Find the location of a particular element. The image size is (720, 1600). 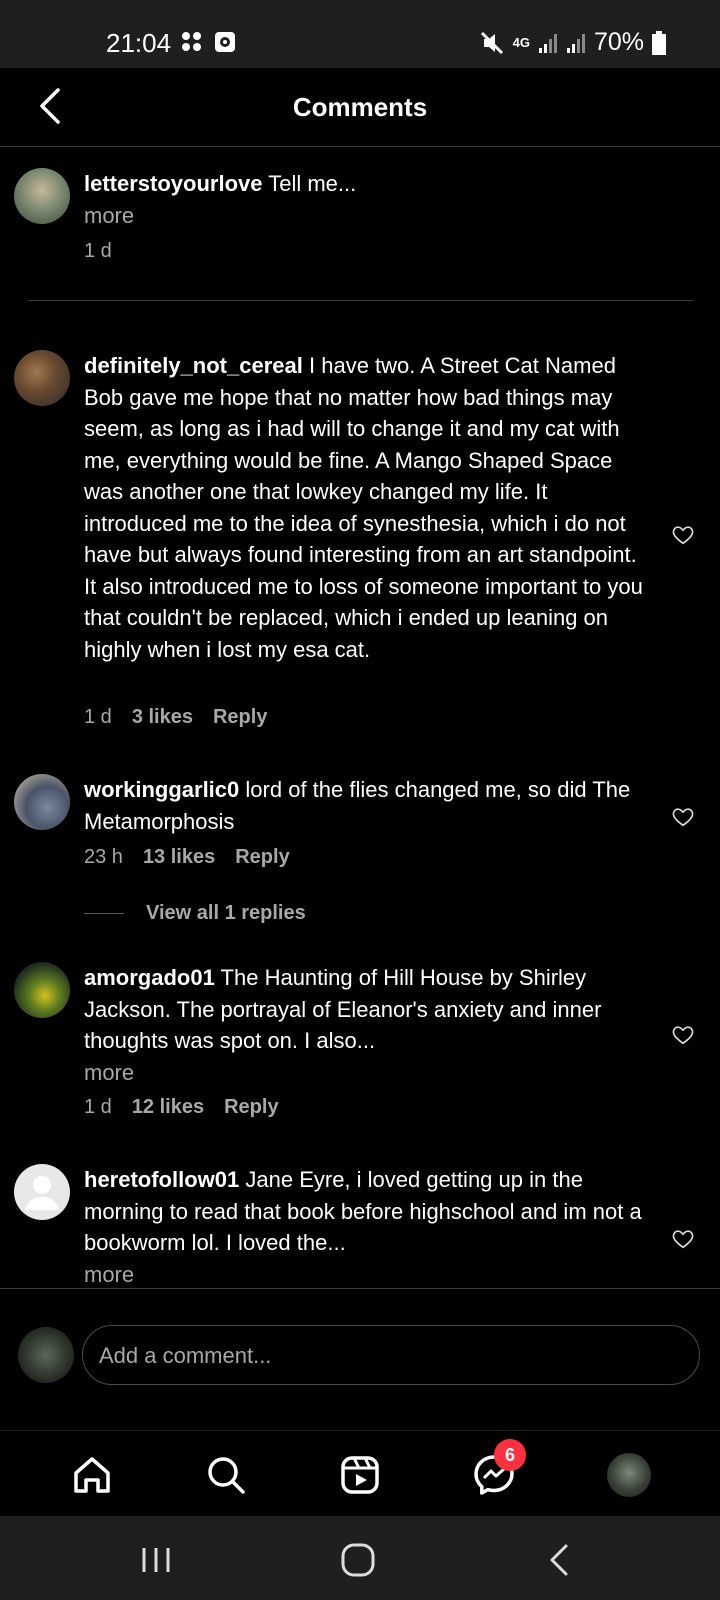

comment-meta: 1 d is located at coordinates (98, 251).